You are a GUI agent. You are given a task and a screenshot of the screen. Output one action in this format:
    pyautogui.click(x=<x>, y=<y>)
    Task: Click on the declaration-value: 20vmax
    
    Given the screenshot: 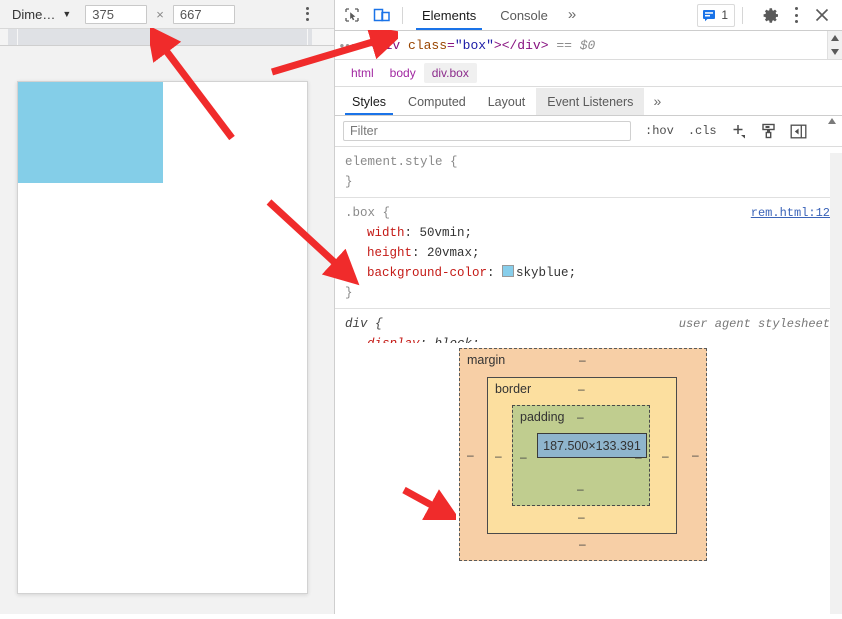 What is the action you would take?
    pyautogui.click(x=449, y=253)
    